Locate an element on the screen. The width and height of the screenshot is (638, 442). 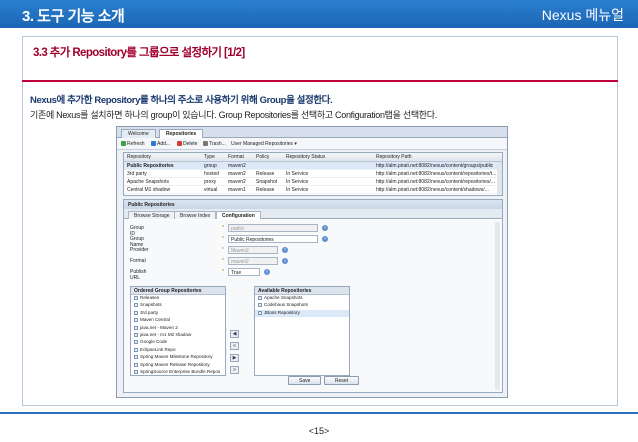
move-last-icon: » is located at coordinates (234, 370).